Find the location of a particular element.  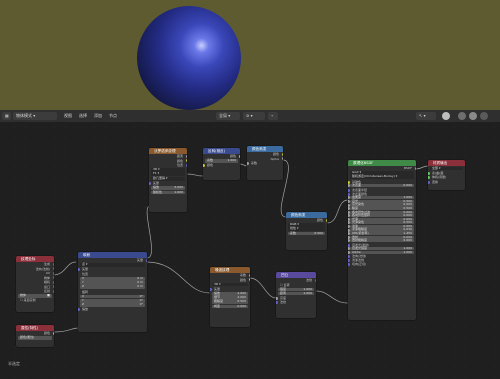

location-x: X0 m is located at coordinates (112, 278).